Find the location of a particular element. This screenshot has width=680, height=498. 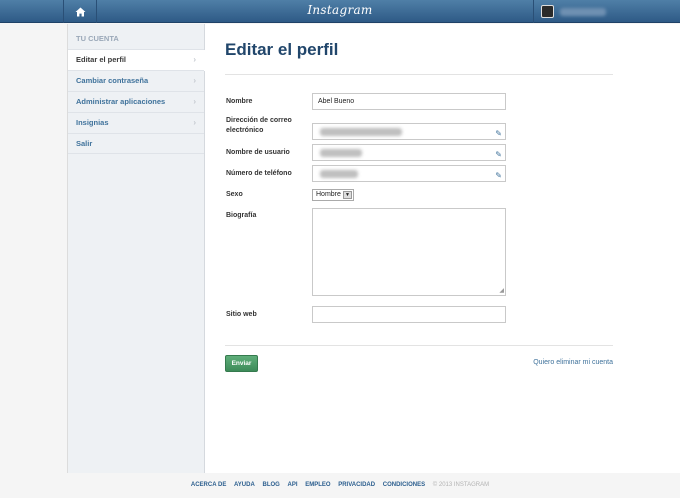

email-value-blurred is located at coordinates (361, 132).